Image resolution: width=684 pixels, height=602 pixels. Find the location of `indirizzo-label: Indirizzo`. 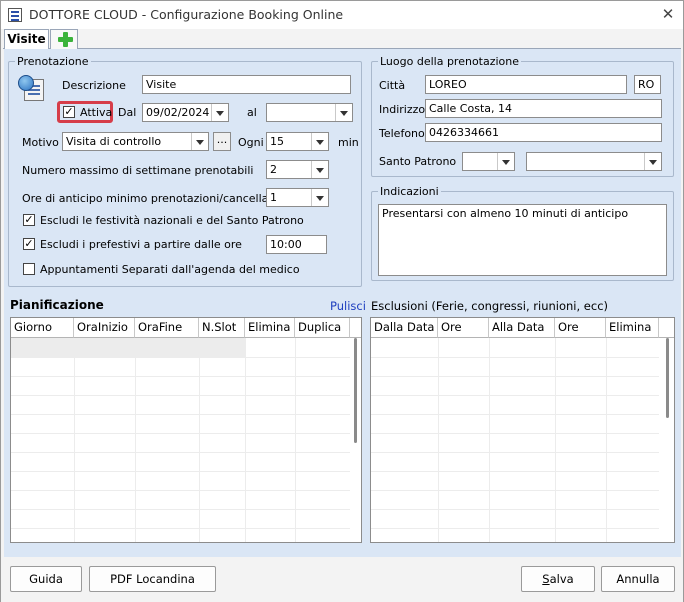

indirizzo-label: Indirizzo is located at coordinates (402, 109).